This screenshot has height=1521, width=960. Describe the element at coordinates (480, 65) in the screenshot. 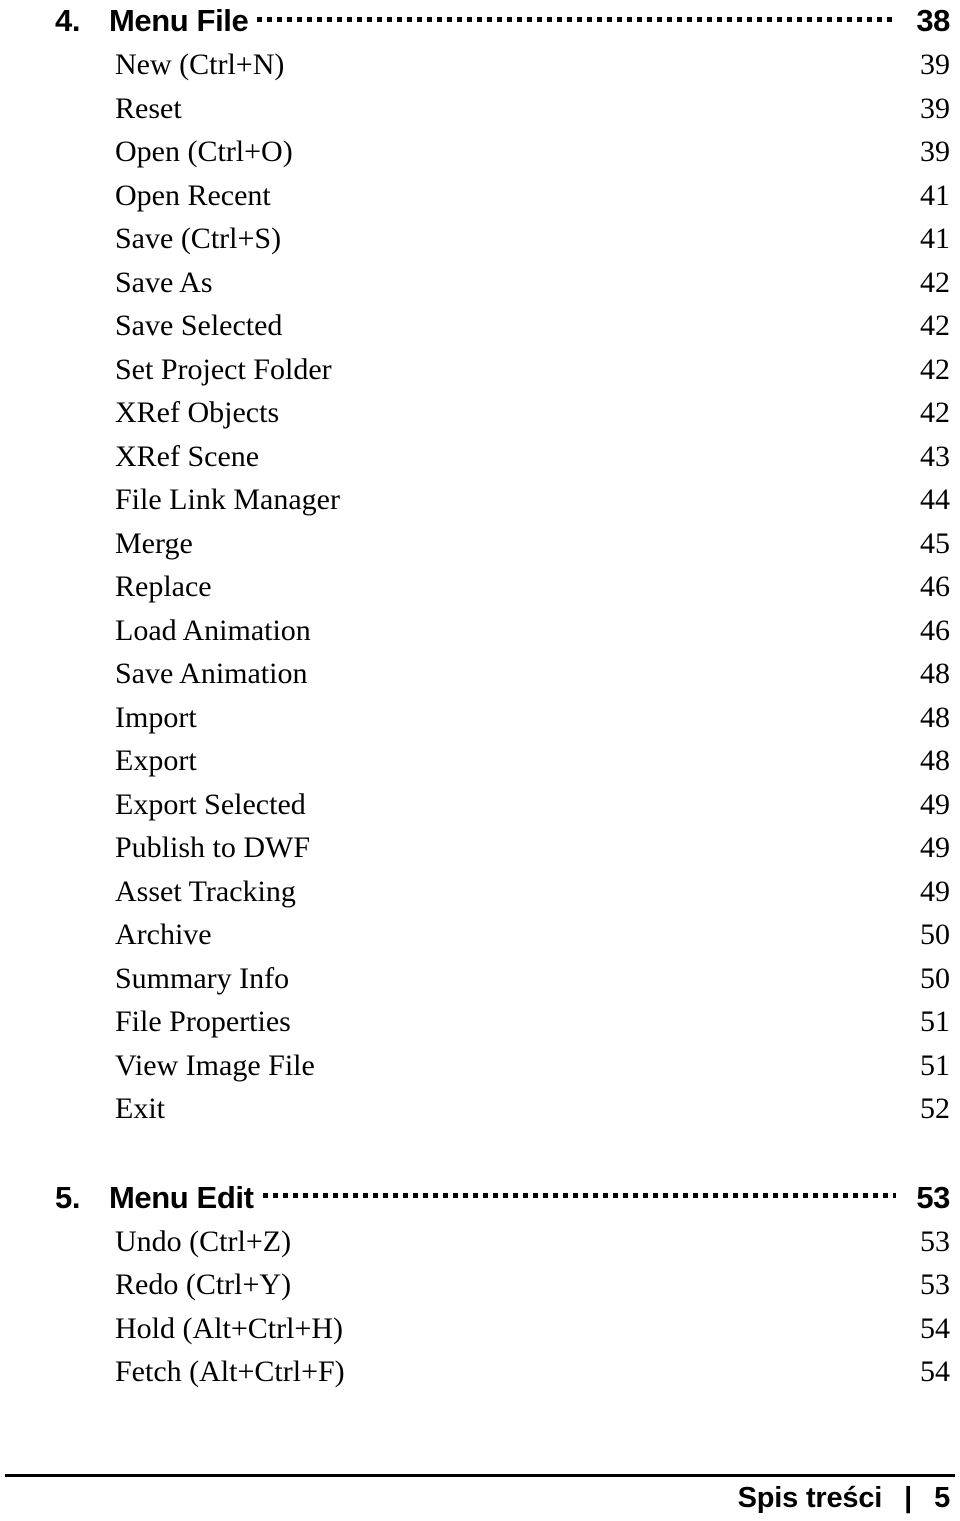

I see `toc-entry: New (Ctrl+N) 39` at that location.